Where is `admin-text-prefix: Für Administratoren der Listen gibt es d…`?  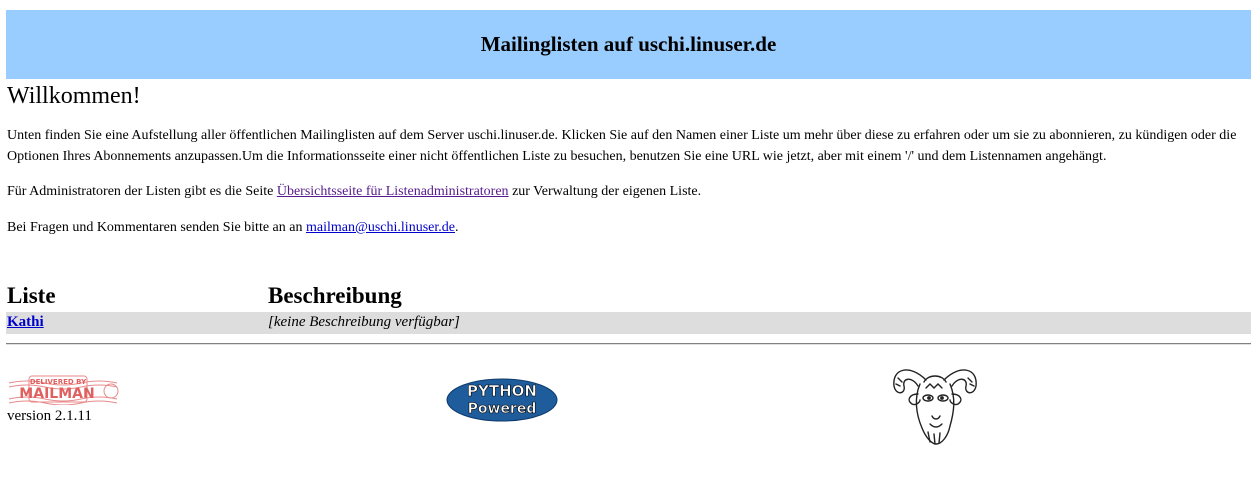 admin-text-prefix: Für Administratoren der Listen gibt es d… is located at coordinates (142, 191).